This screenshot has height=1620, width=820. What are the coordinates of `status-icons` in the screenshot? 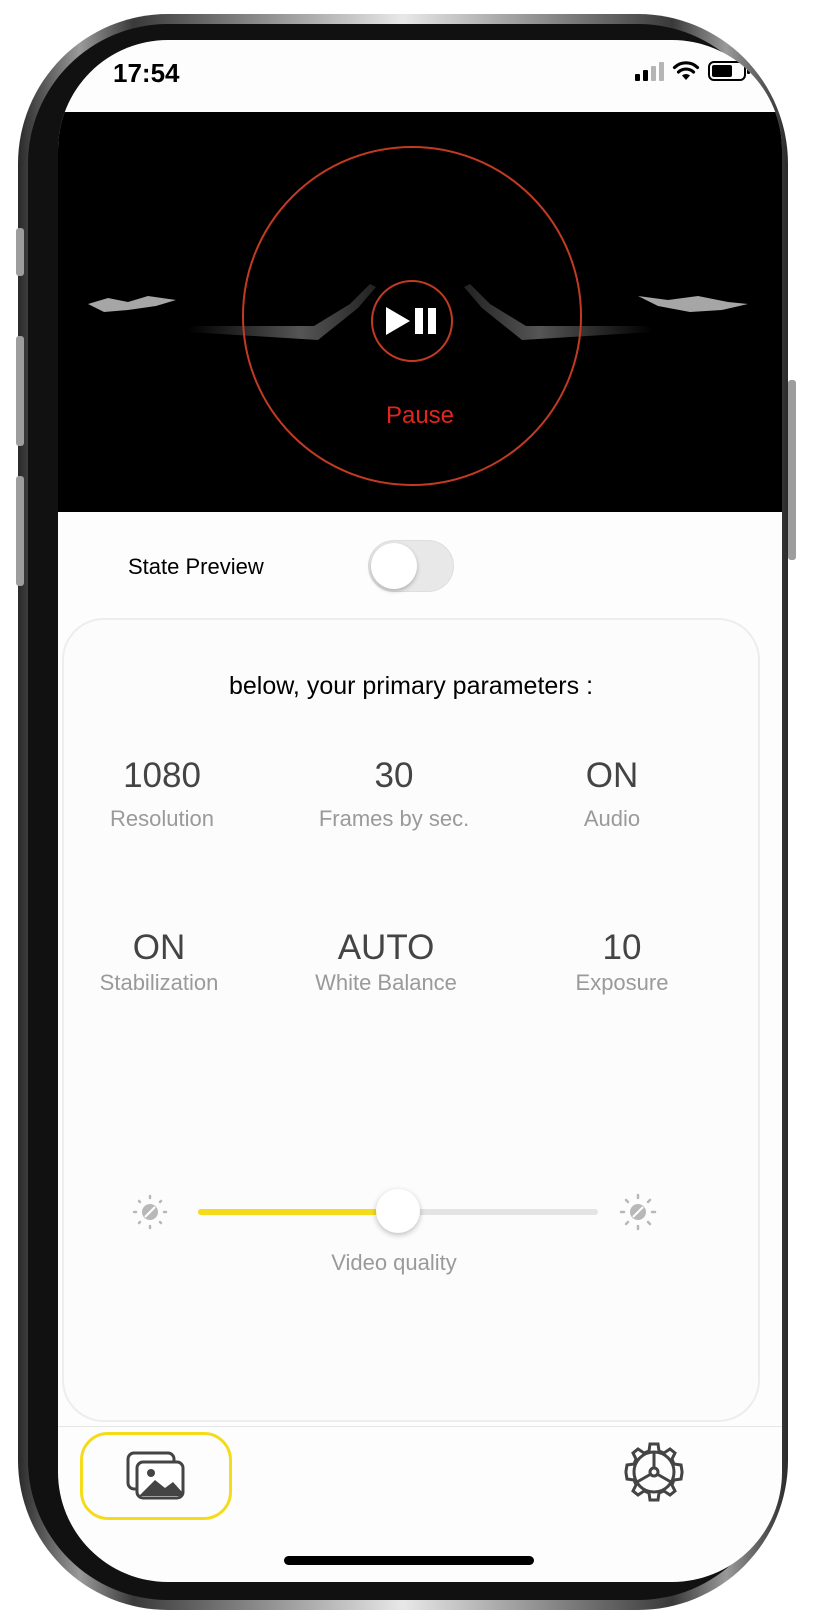 It's located at (693, 71).